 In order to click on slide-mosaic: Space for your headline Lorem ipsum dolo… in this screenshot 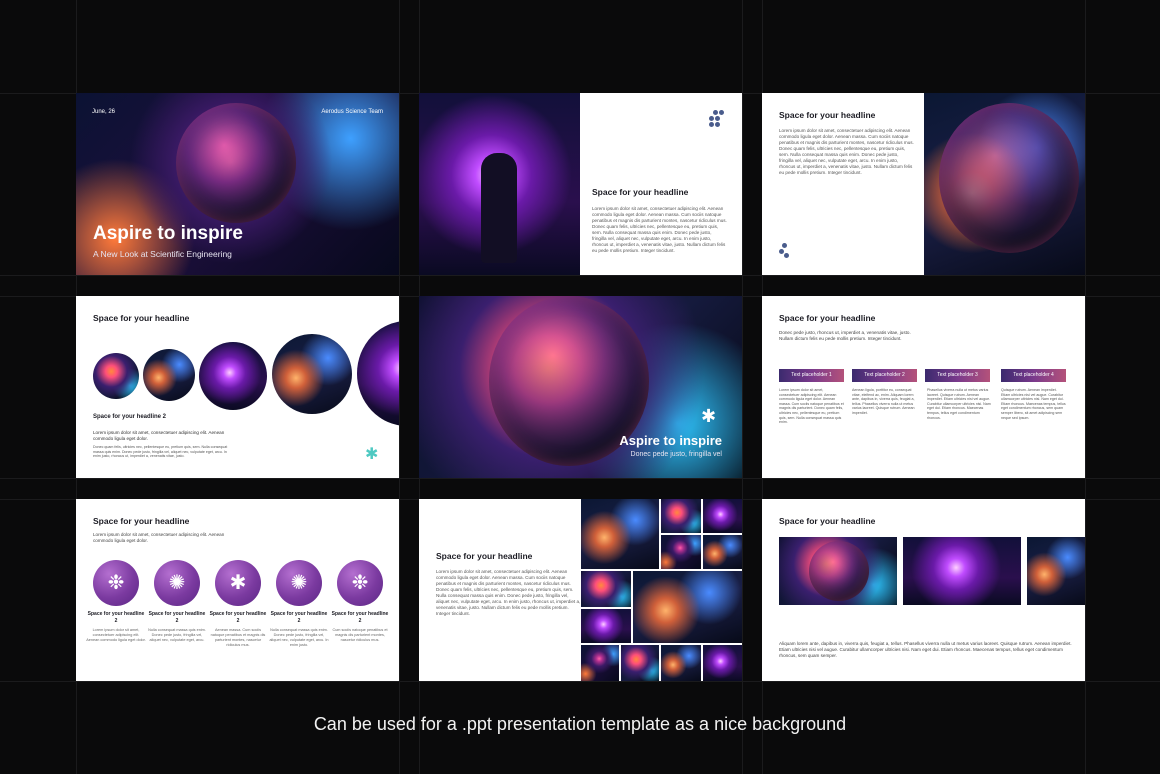, I will do `click(580, 590)`.